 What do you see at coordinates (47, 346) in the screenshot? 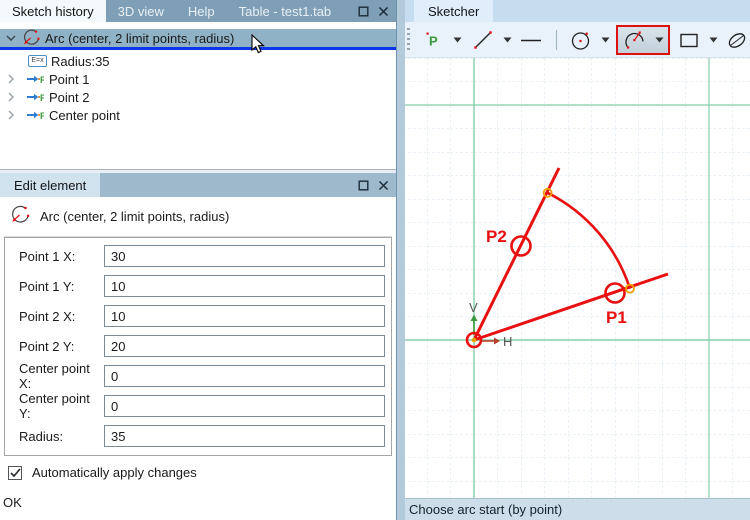
I see `field-label: Point 2 Y:` at bounding box center [47, 346].